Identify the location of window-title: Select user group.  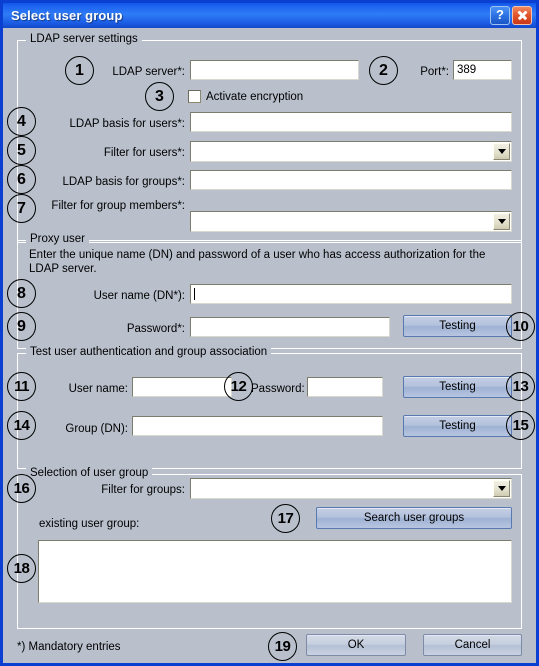
(67, 15).